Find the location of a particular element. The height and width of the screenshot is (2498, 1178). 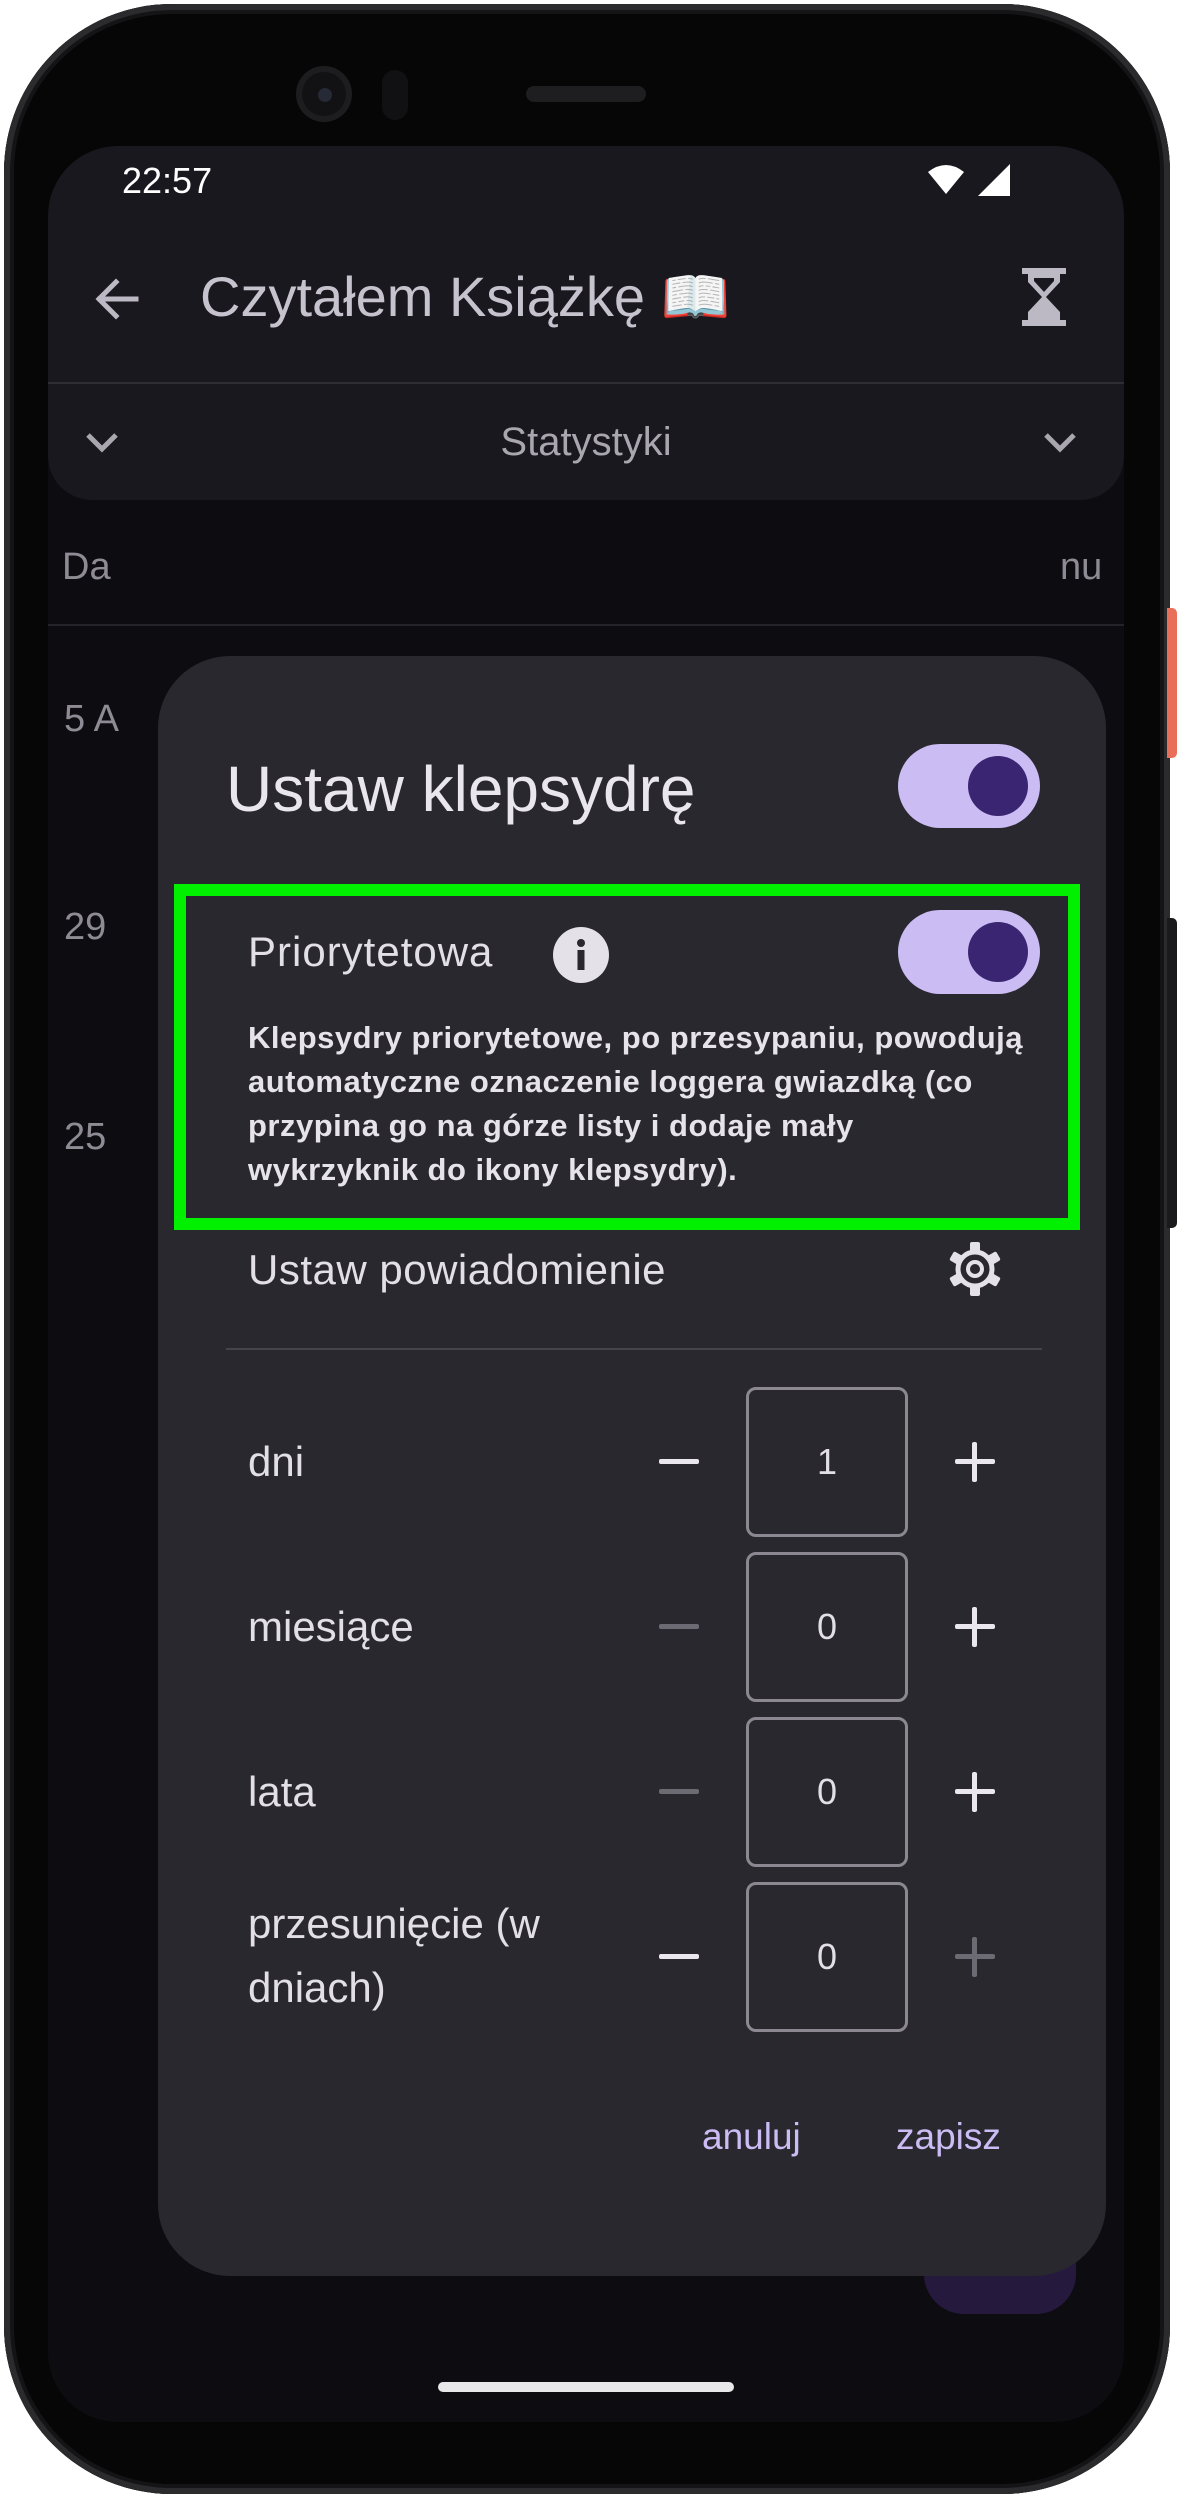

list-item: 5 A is located at coordinates (91, 719).